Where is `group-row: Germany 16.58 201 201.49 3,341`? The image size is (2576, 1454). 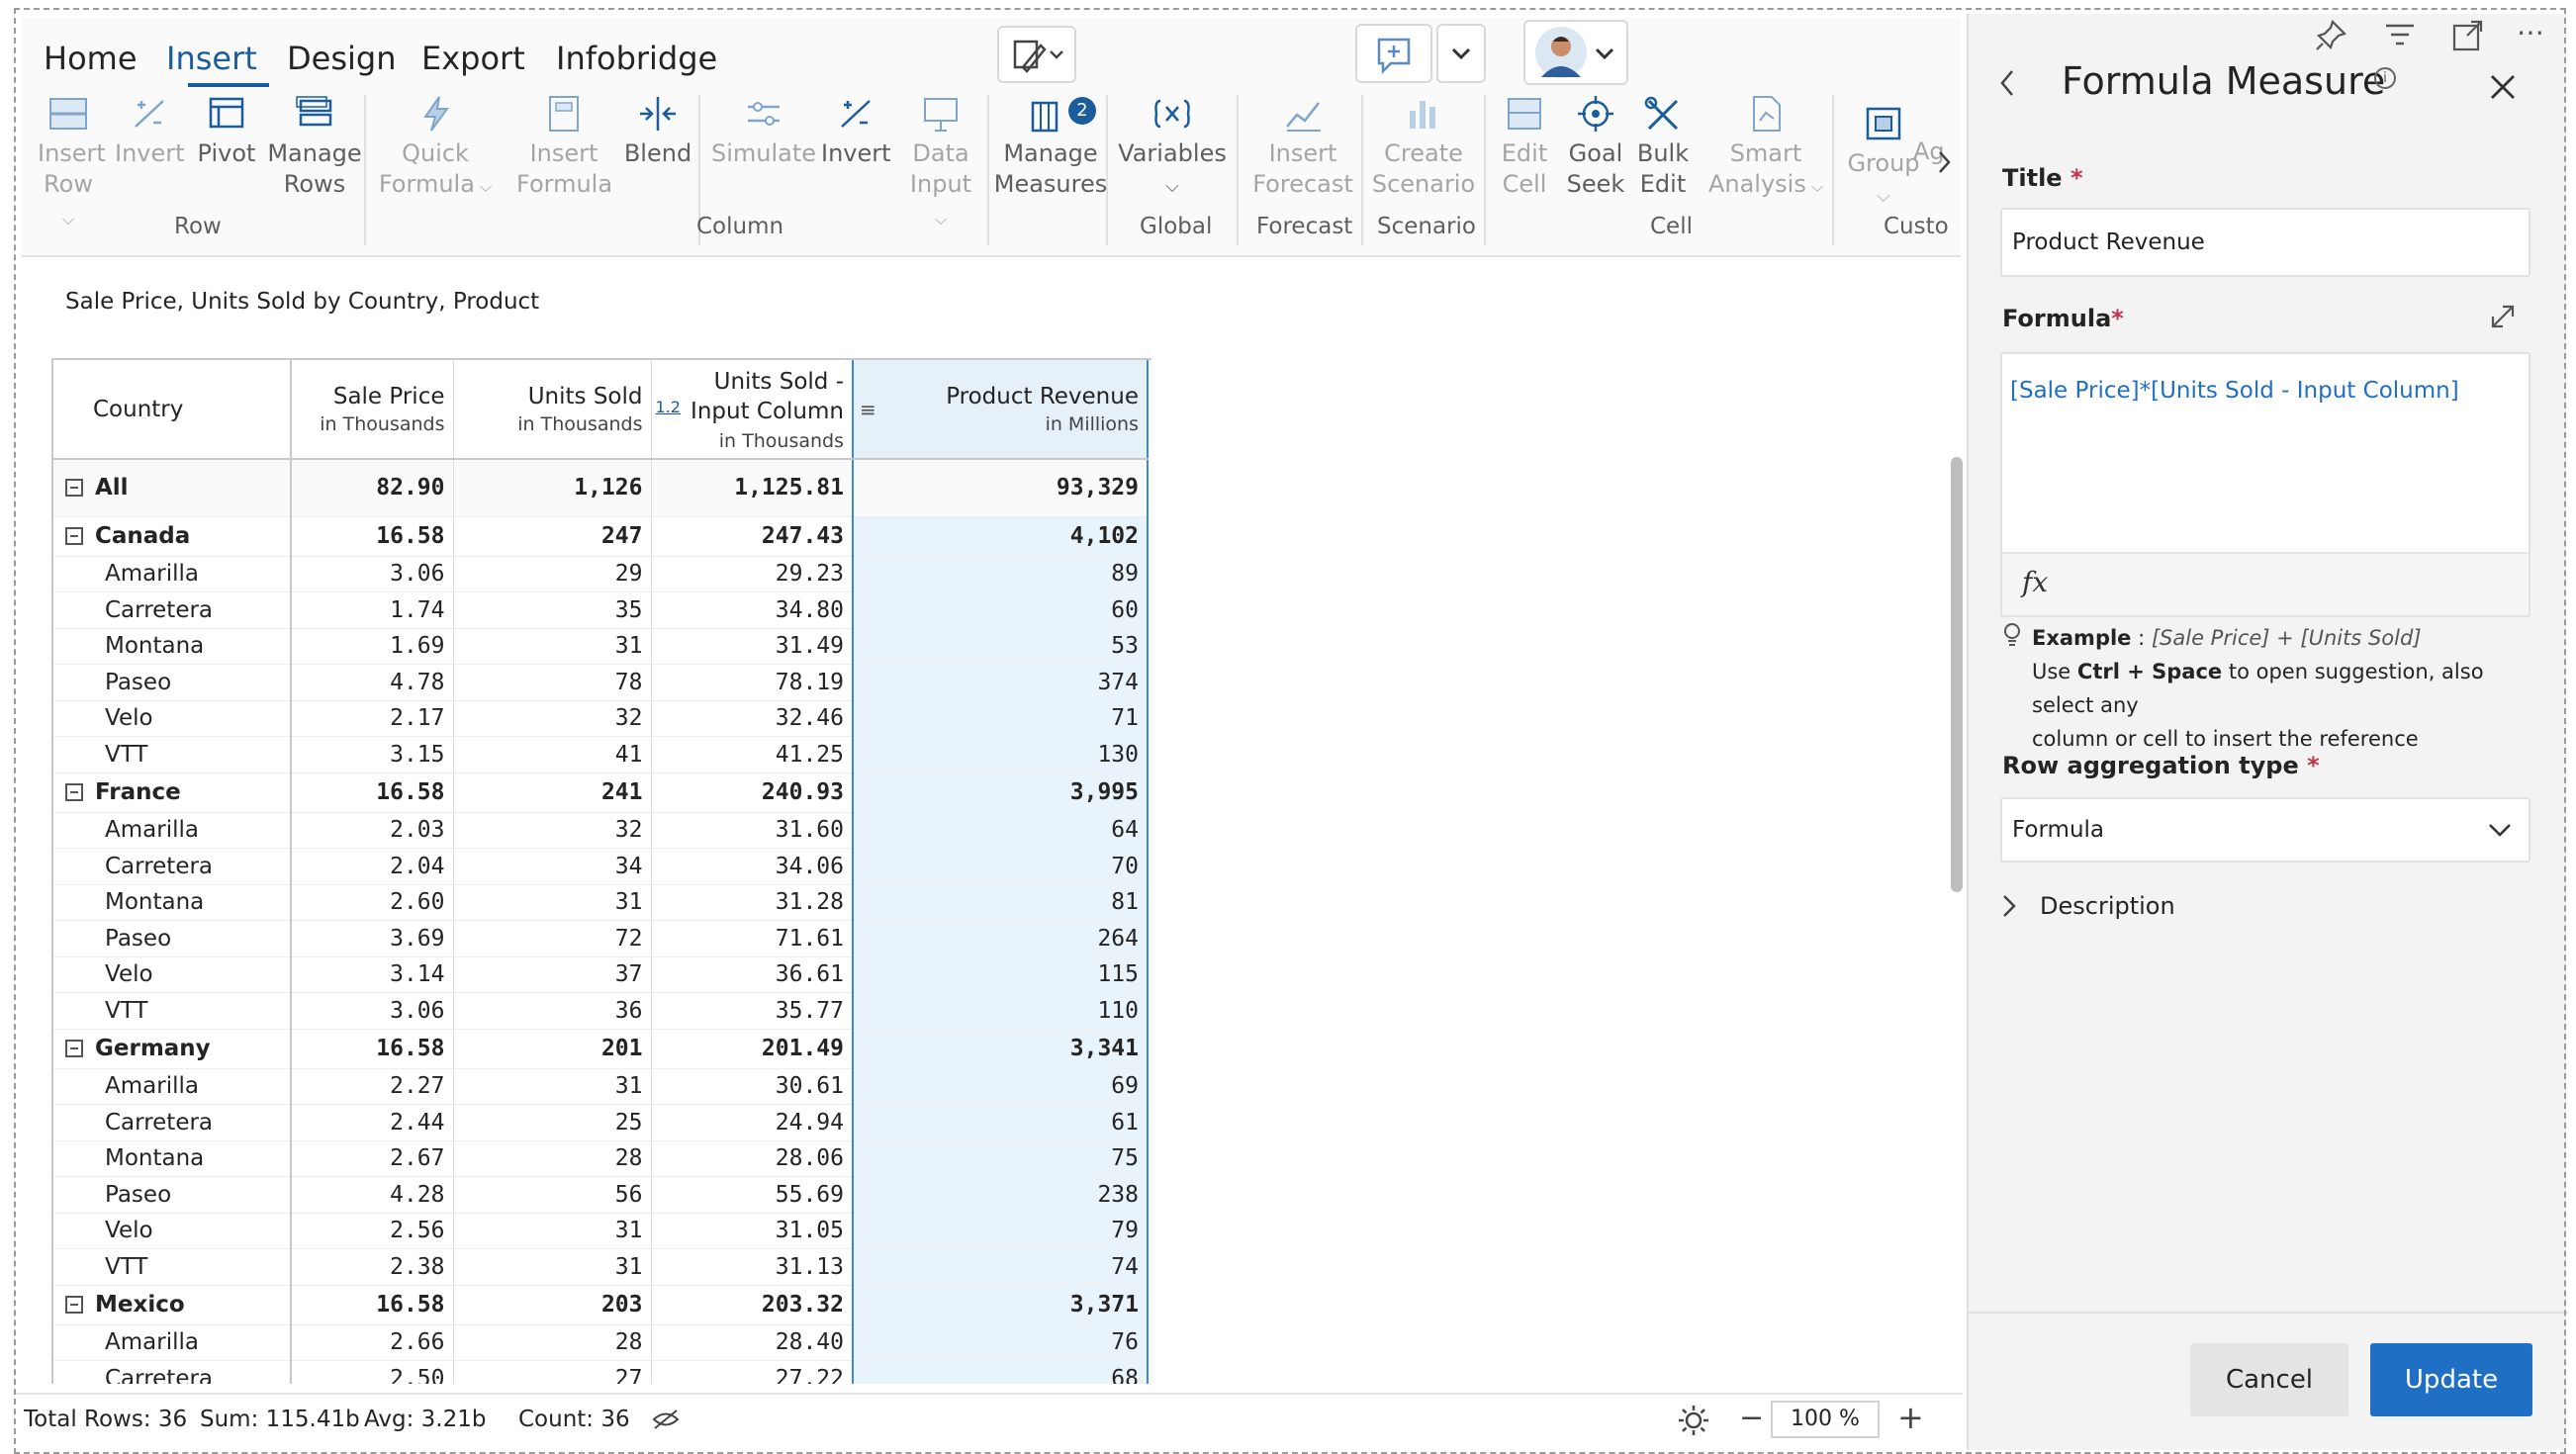
group-row: Germany 16.58 201 201.49 3,341 is located at coordinates (601, 1049).